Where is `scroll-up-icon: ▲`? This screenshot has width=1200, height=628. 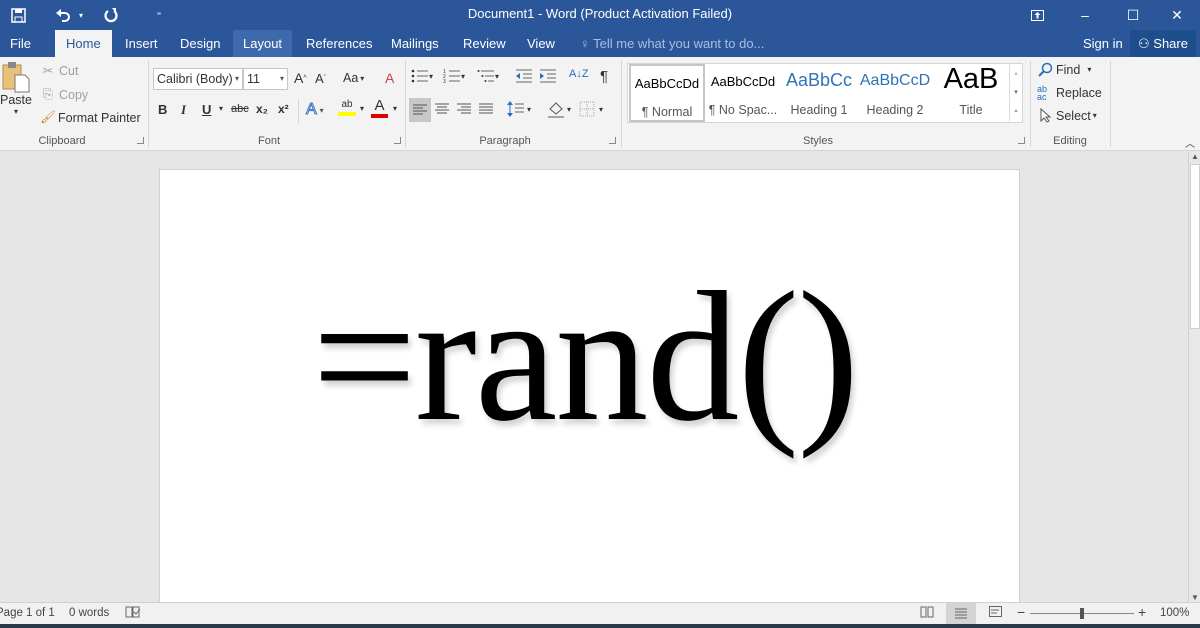
scroll-up-icon: ▲ is located at coordinates (1195, 156).